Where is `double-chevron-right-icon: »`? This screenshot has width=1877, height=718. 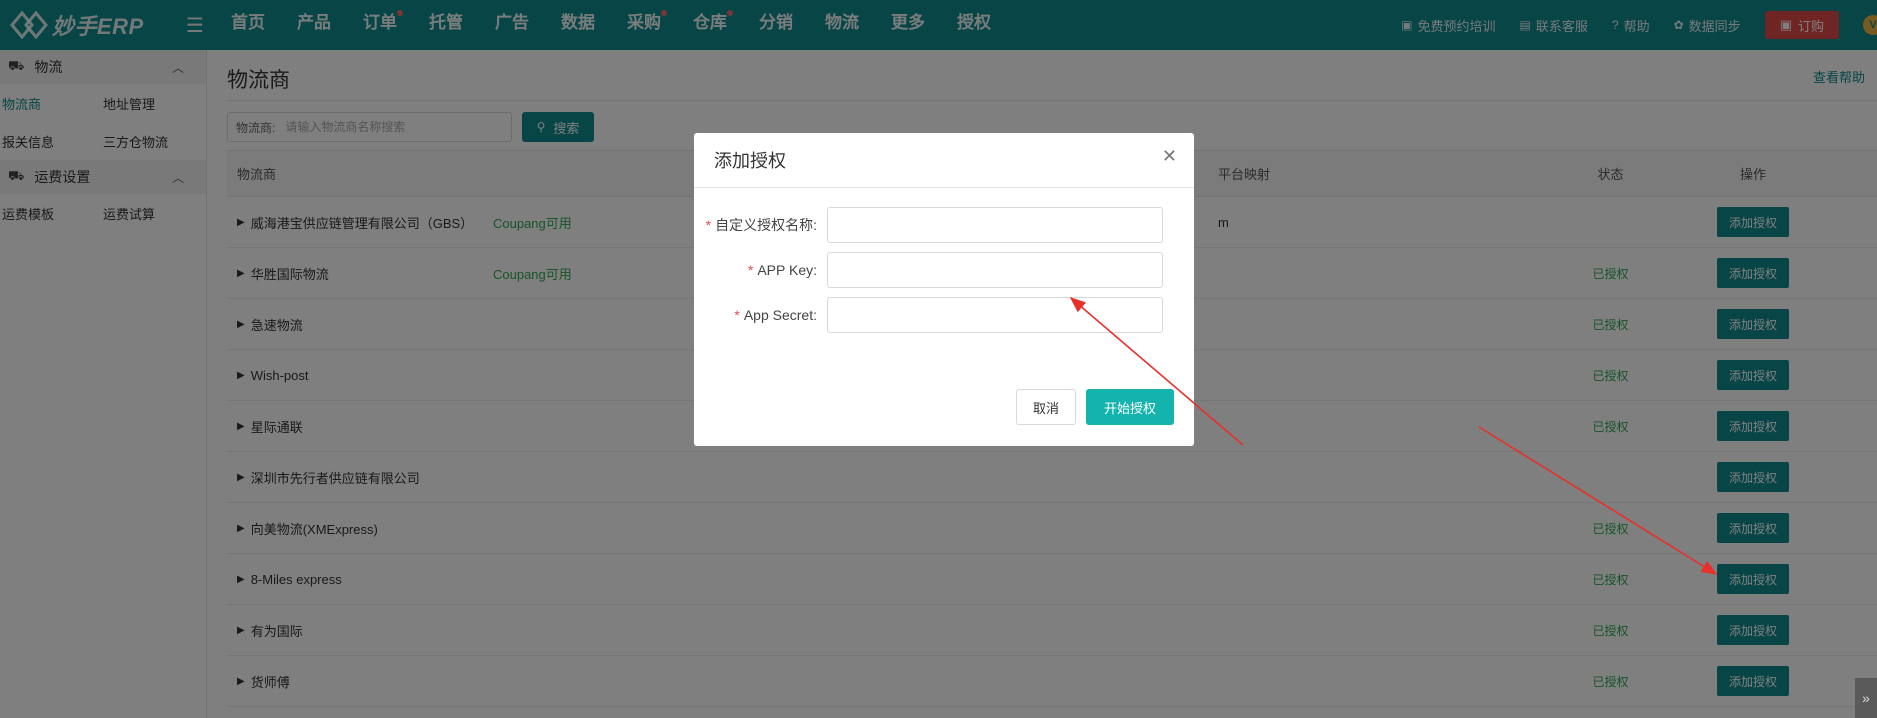 double-chevron-right-icon: » is located at coordinates (1866, 698).